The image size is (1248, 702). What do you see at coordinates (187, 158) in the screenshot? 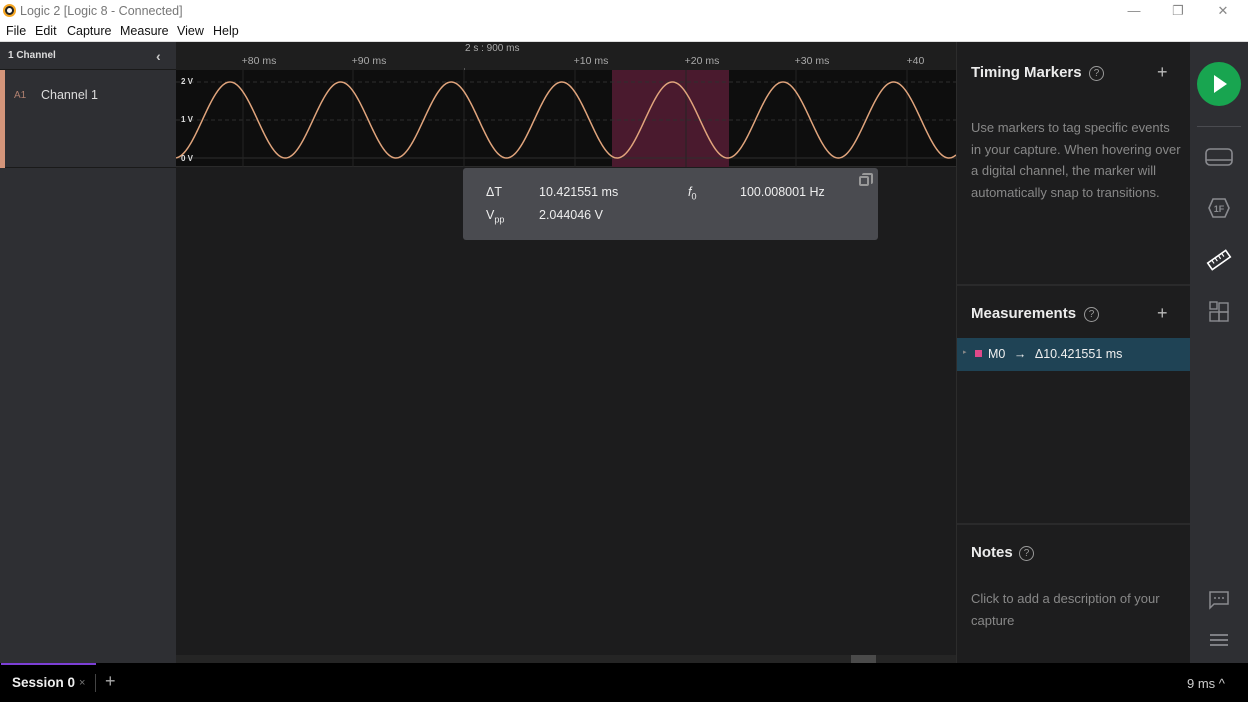
I see `y-label-0v: 0 V` at bounding box center [187, 158].